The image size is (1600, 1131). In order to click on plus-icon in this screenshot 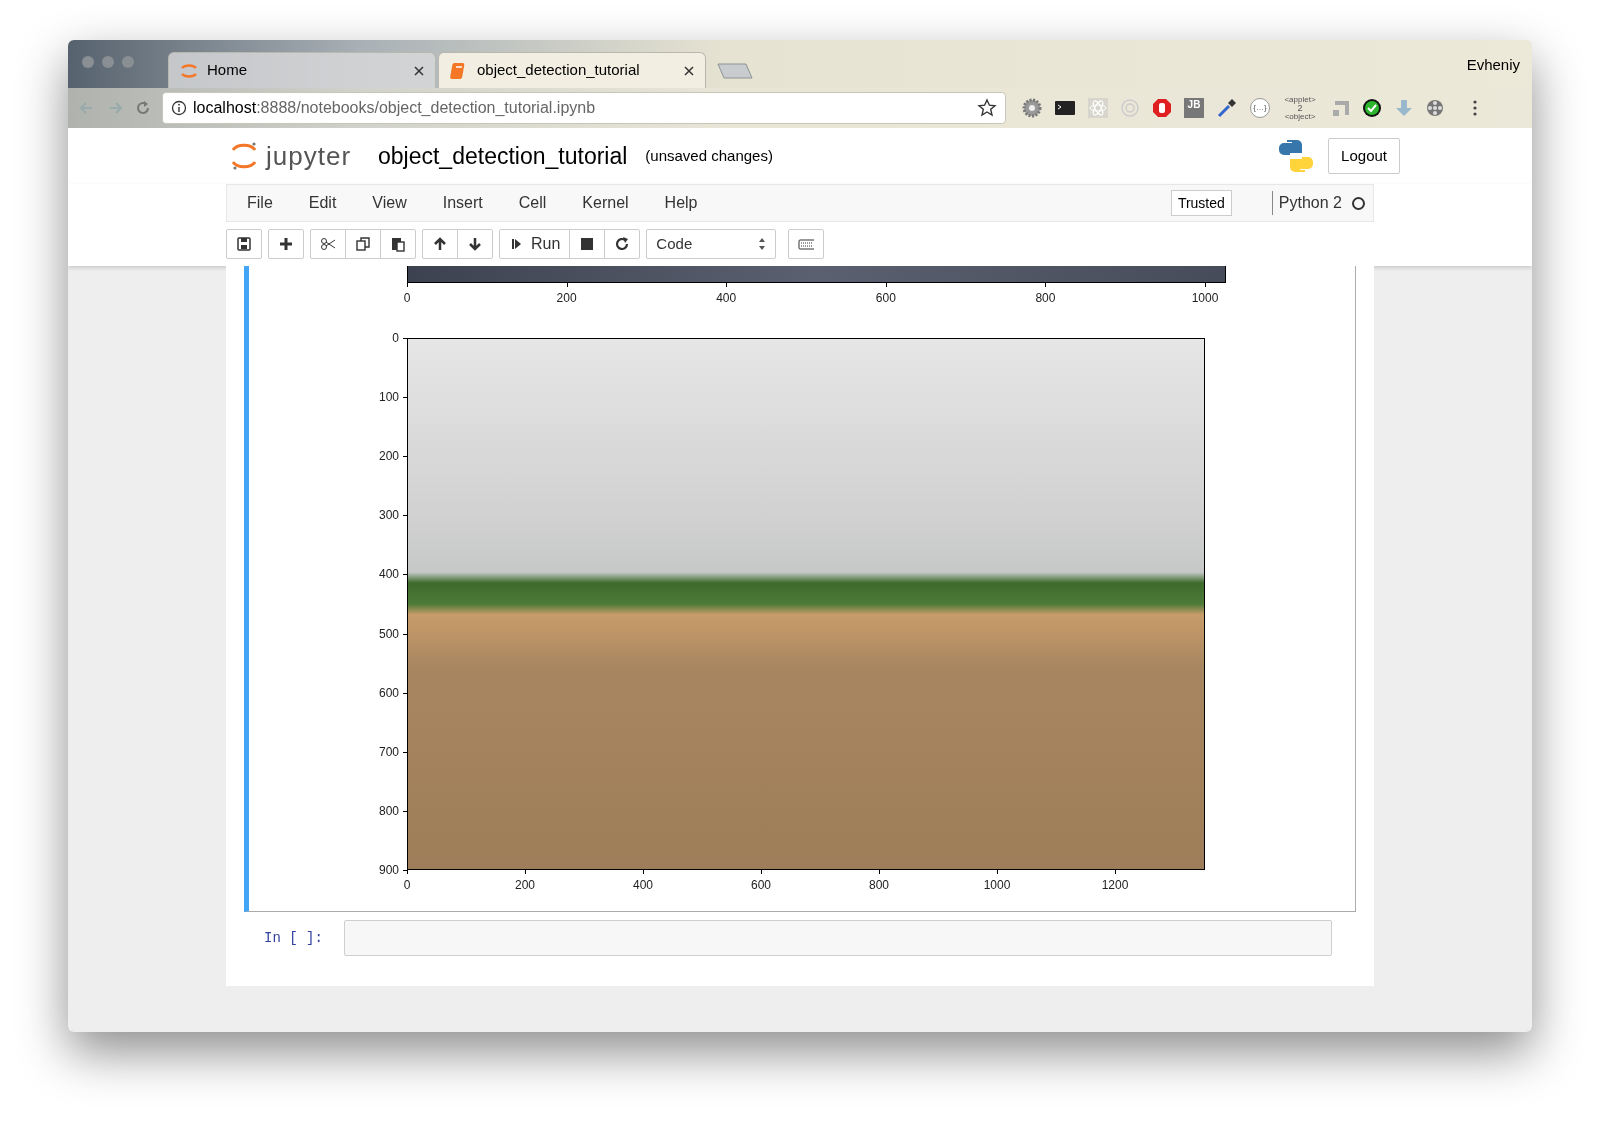, I will do `click(286, 244)`.